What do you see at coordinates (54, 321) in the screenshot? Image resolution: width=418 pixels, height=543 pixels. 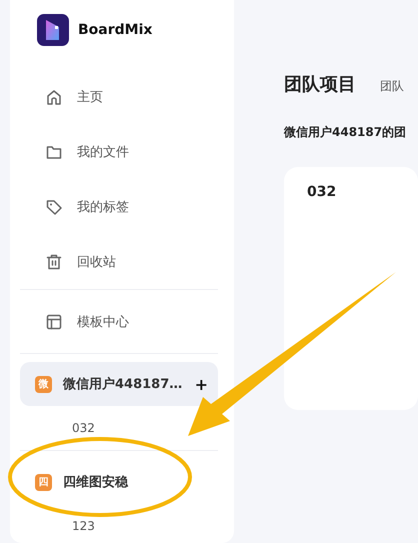 I see `template-icon` at bounding box center [54, 321].